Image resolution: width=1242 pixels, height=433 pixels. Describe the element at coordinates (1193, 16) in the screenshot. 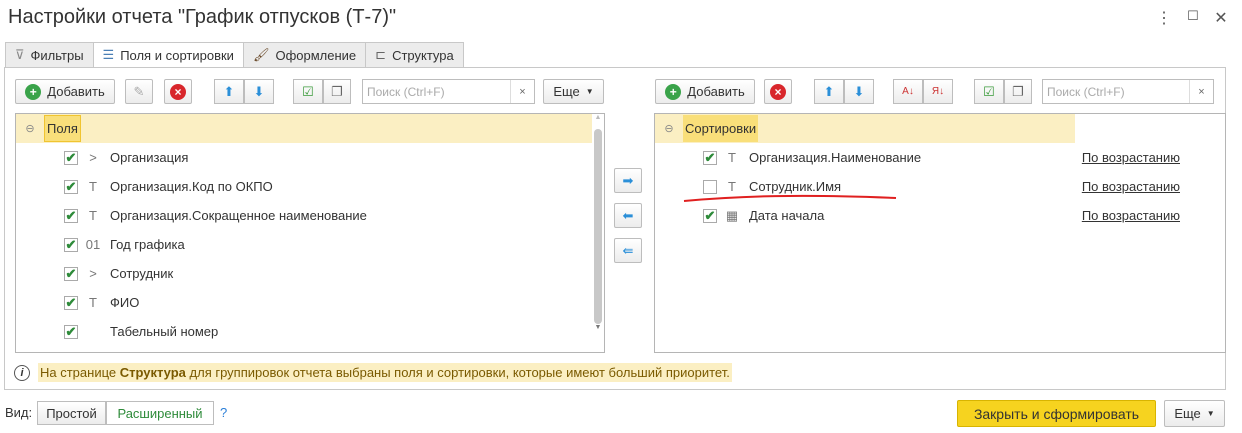

I see `maximize-icon: ☐` at that location.